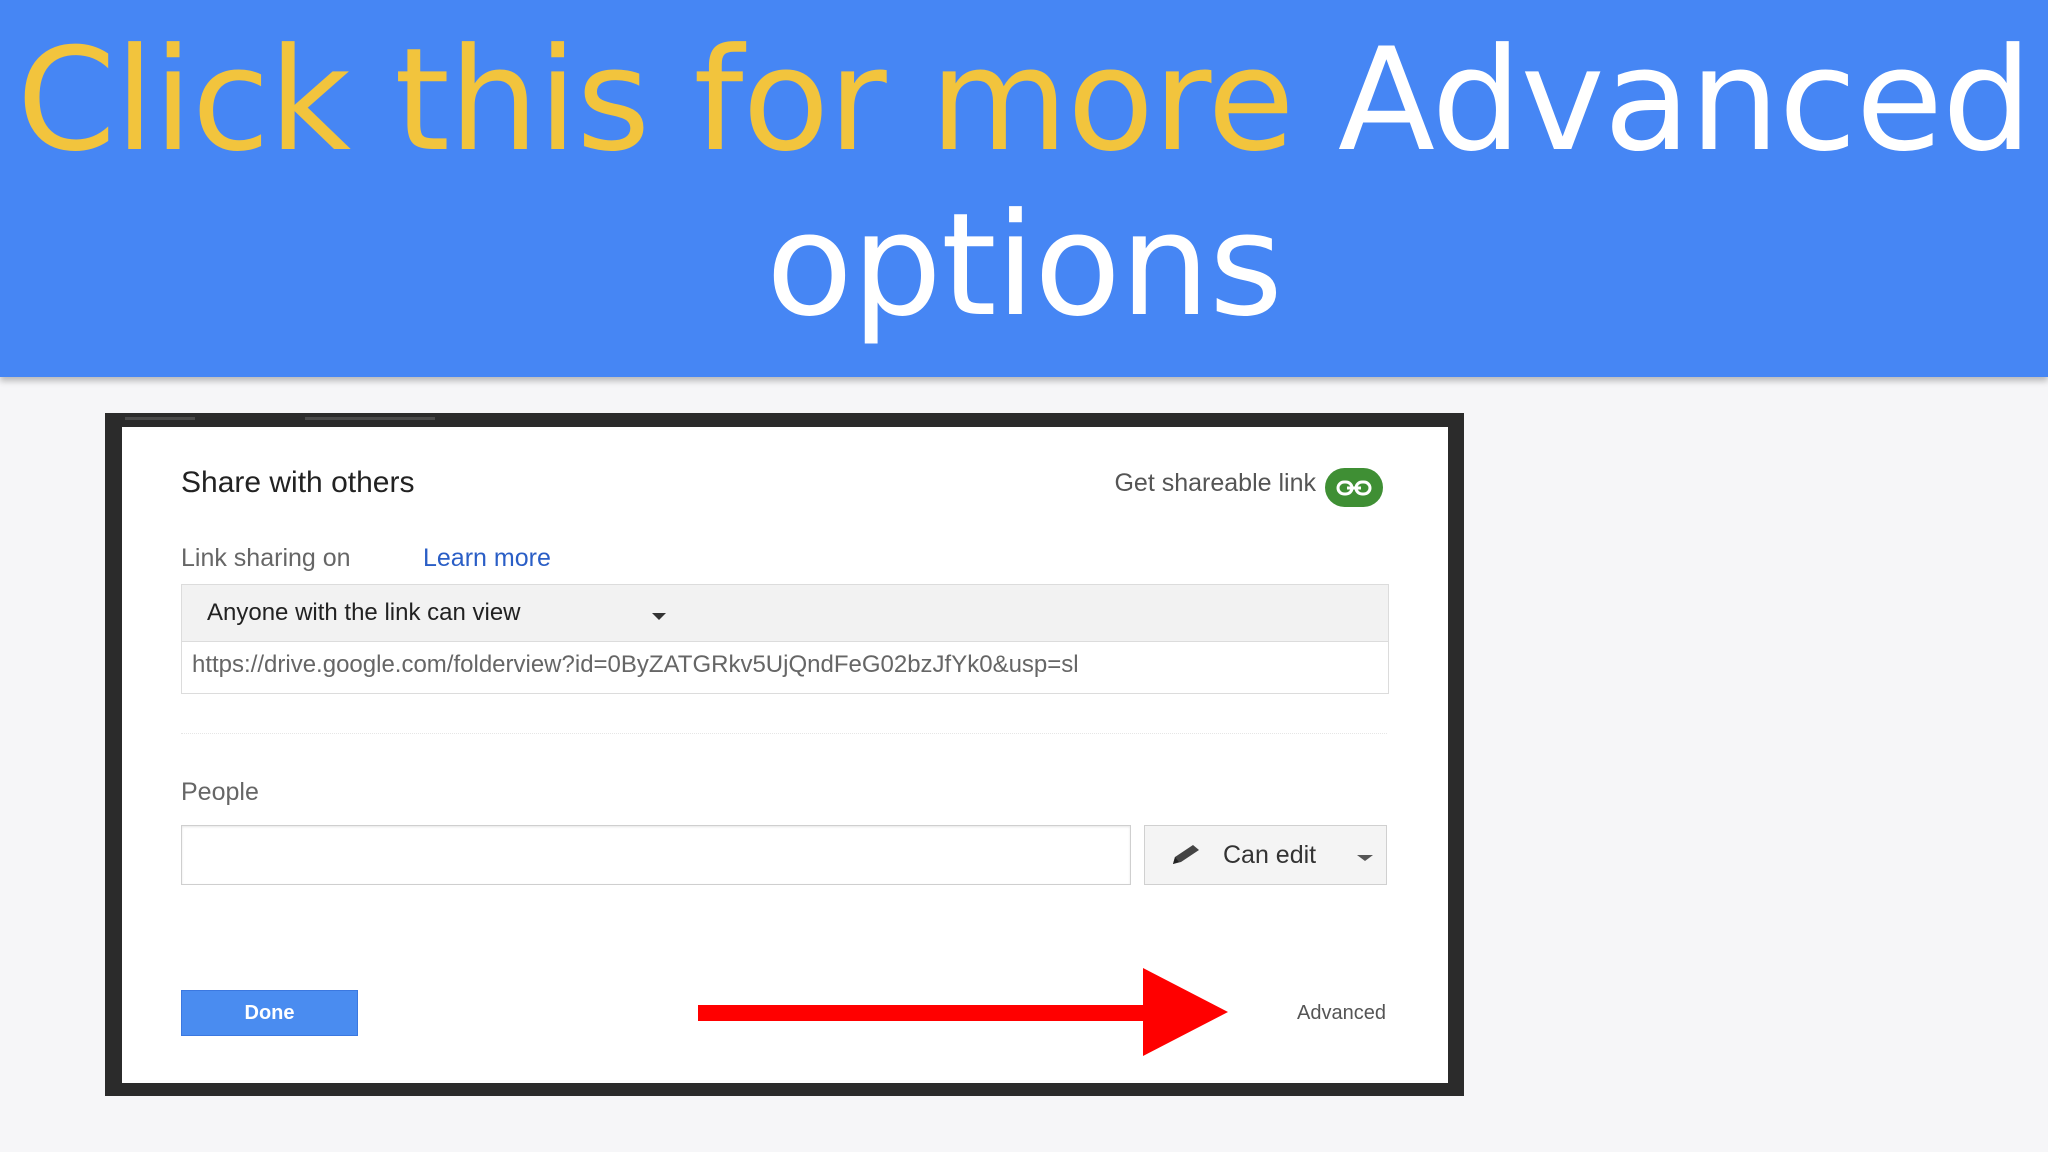  What do you see at coordinates (269, 1013) in the screenshot?
I see `done-button: Done` at bounding box center [269, 1013].